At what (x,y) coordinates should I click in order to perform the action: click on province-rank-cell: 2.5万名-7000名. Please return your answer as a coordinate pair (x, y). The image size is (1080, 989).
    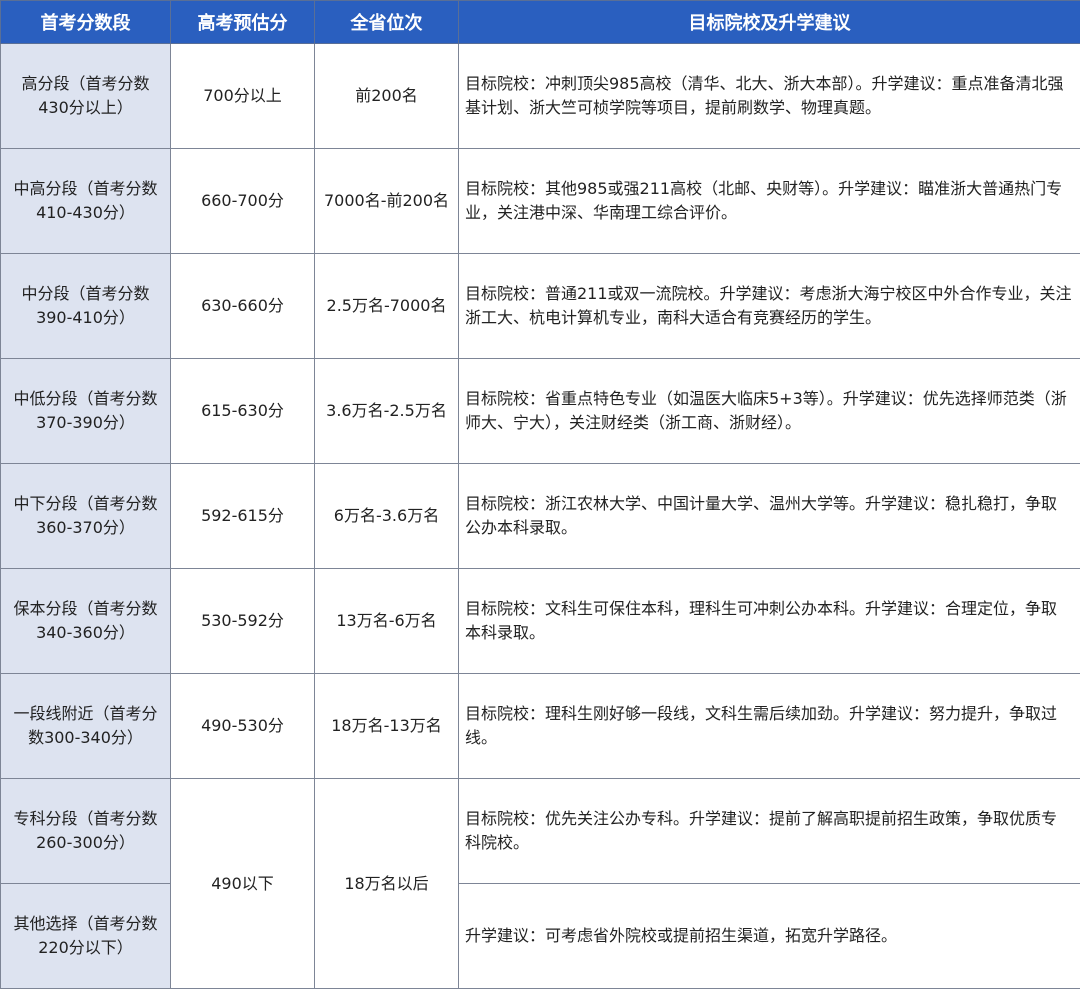
    Looking at the image, I should click on (386, 306).